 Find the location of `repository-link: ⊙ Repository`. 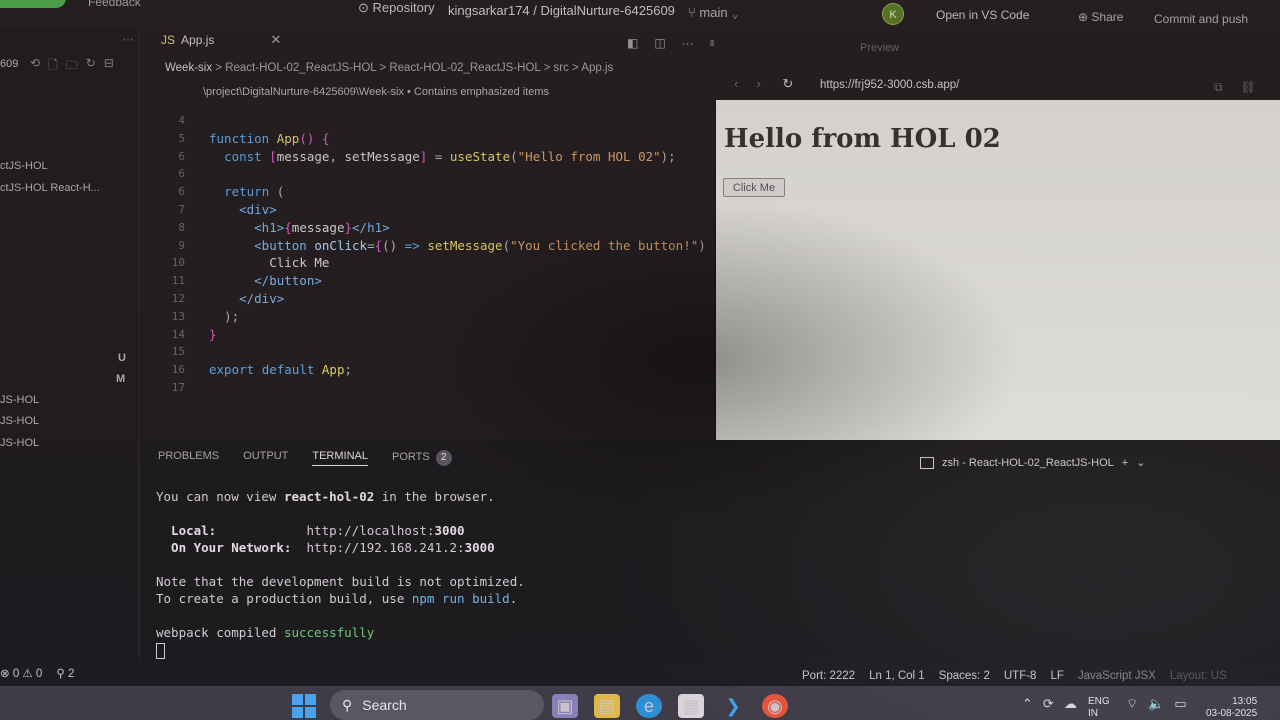

repository-link: ⊙ Repository is located at coordinates (396, 8).